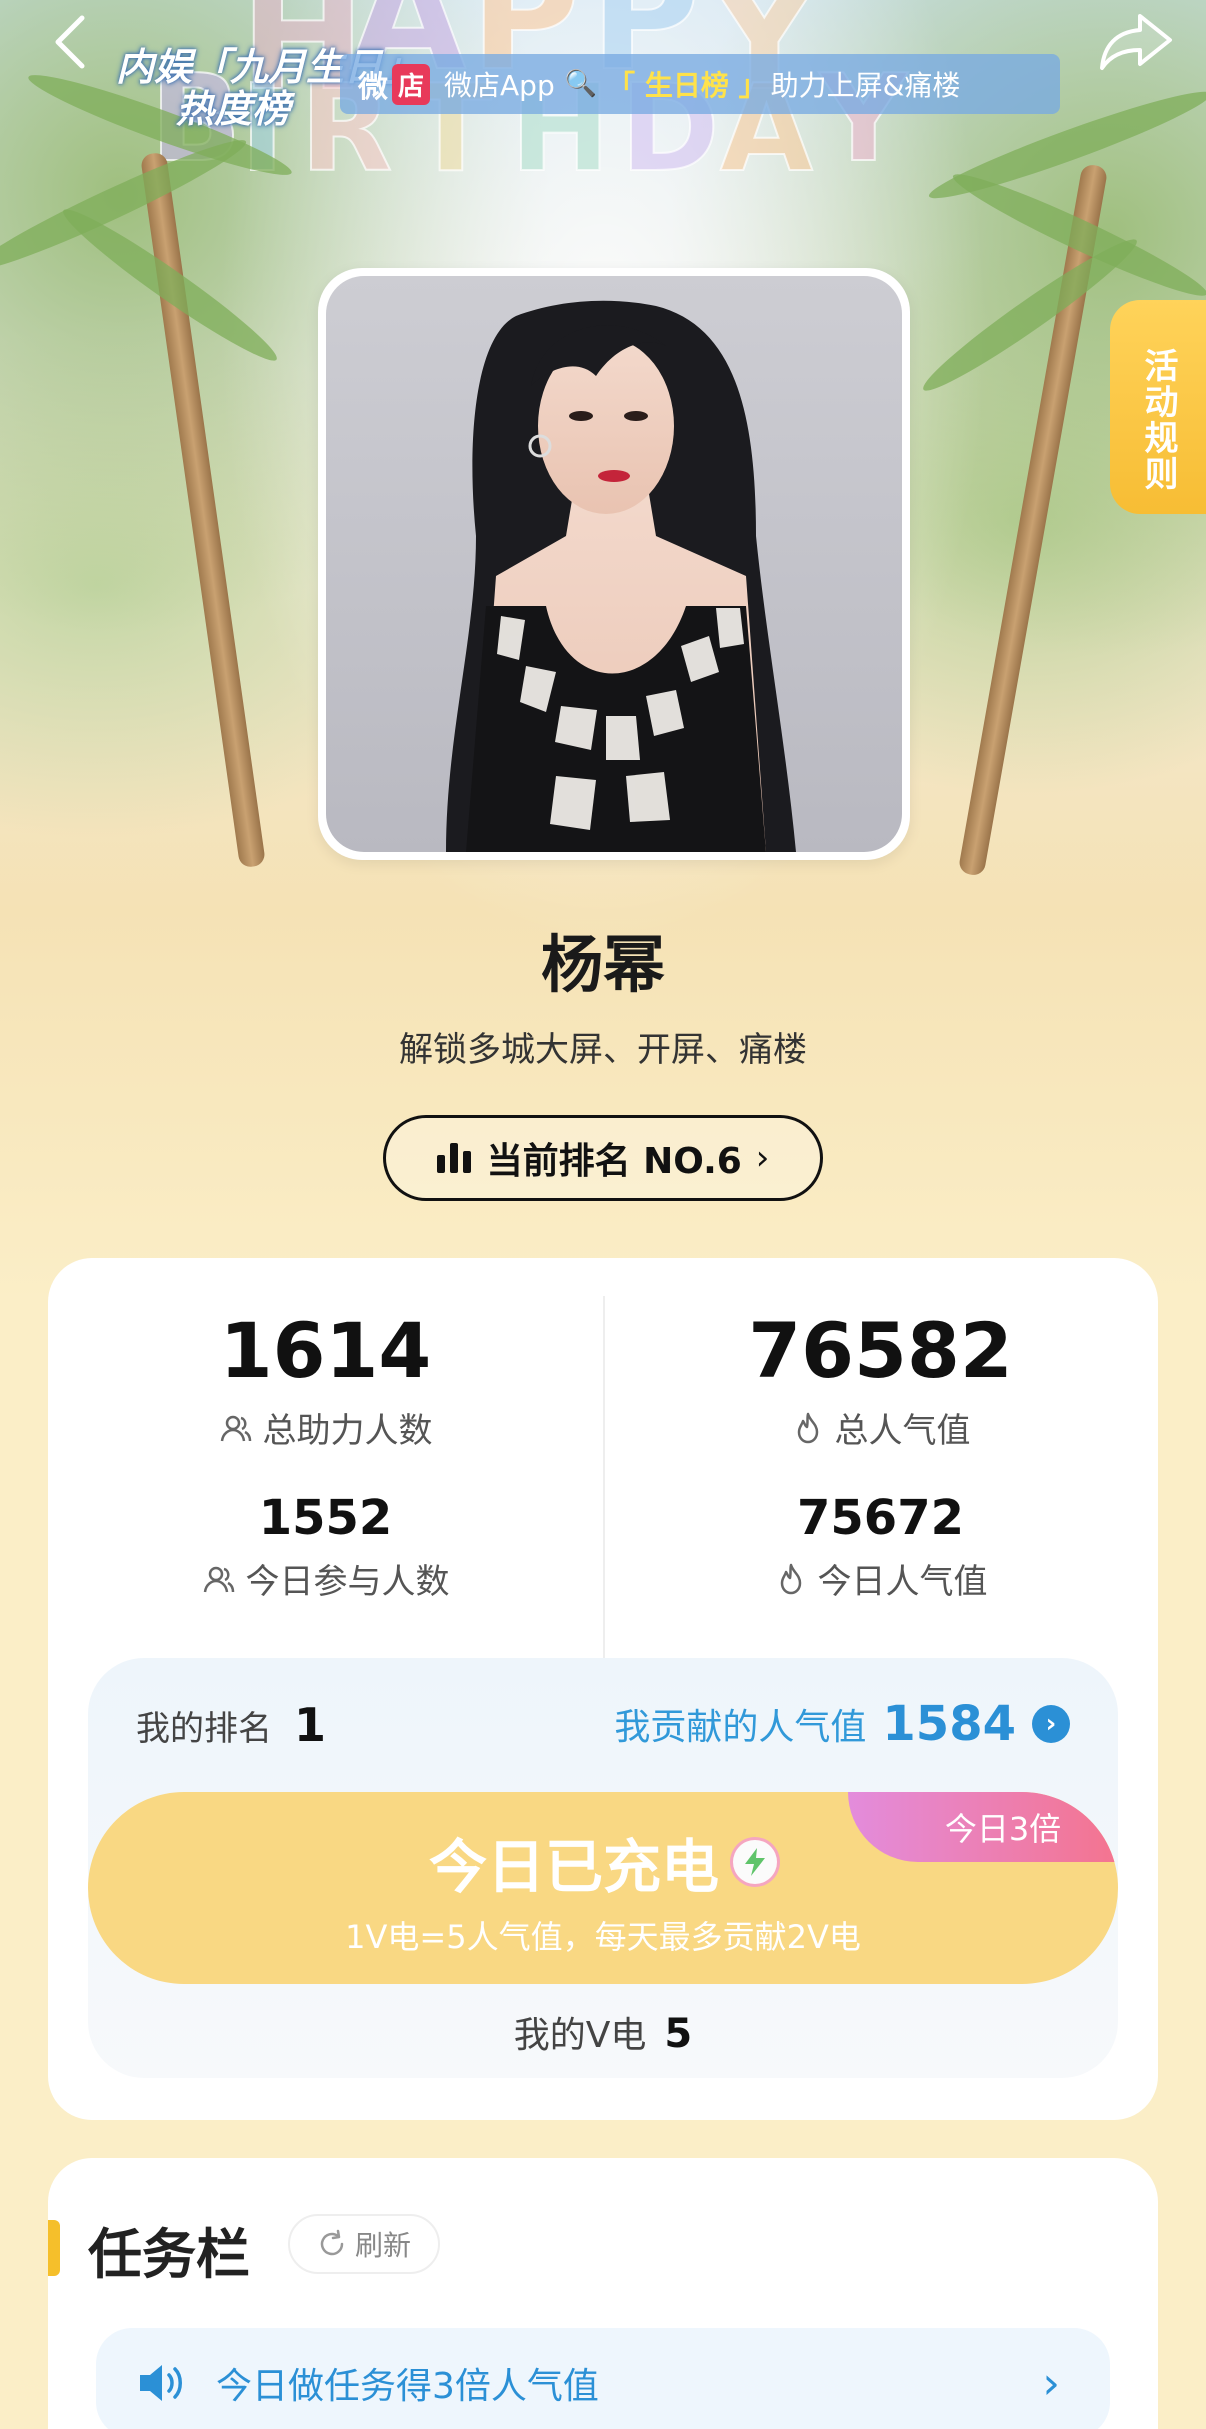  Describe the element at coordinates (902, 1582) in the screenshot. I see `today-popularity-label: 今日人气值` at that location.